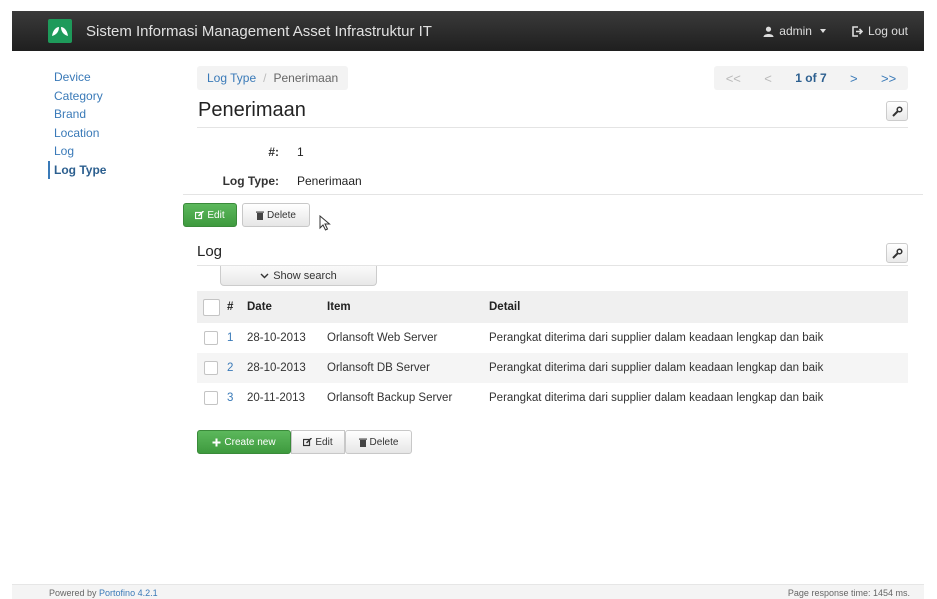  What do you see at coordinates (230, 338) in the screenshot?
I see `row-number-link: 1` at bounding box center [230, 338].